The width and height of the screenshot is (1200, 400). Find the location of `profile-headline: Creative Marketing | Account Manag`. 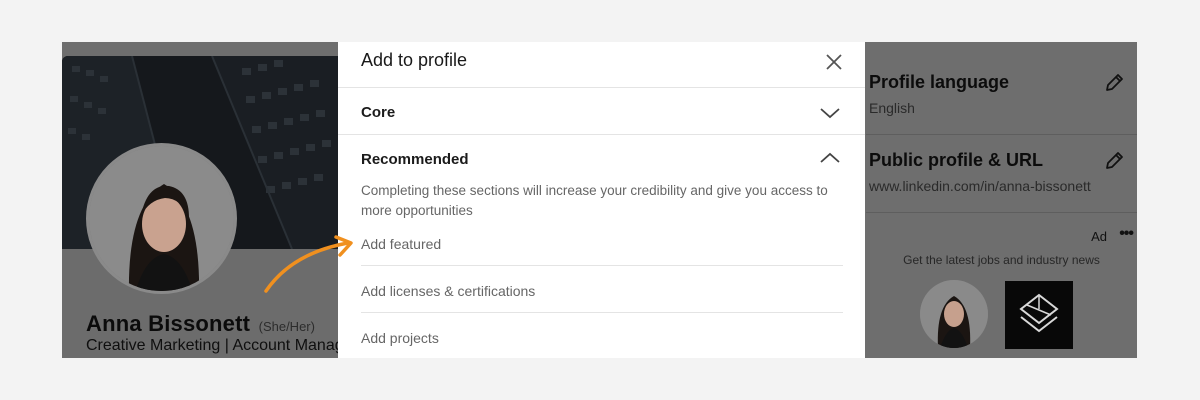

profile-headline: Creative Marketing | Account Manag is located at coordinates (212, 345).